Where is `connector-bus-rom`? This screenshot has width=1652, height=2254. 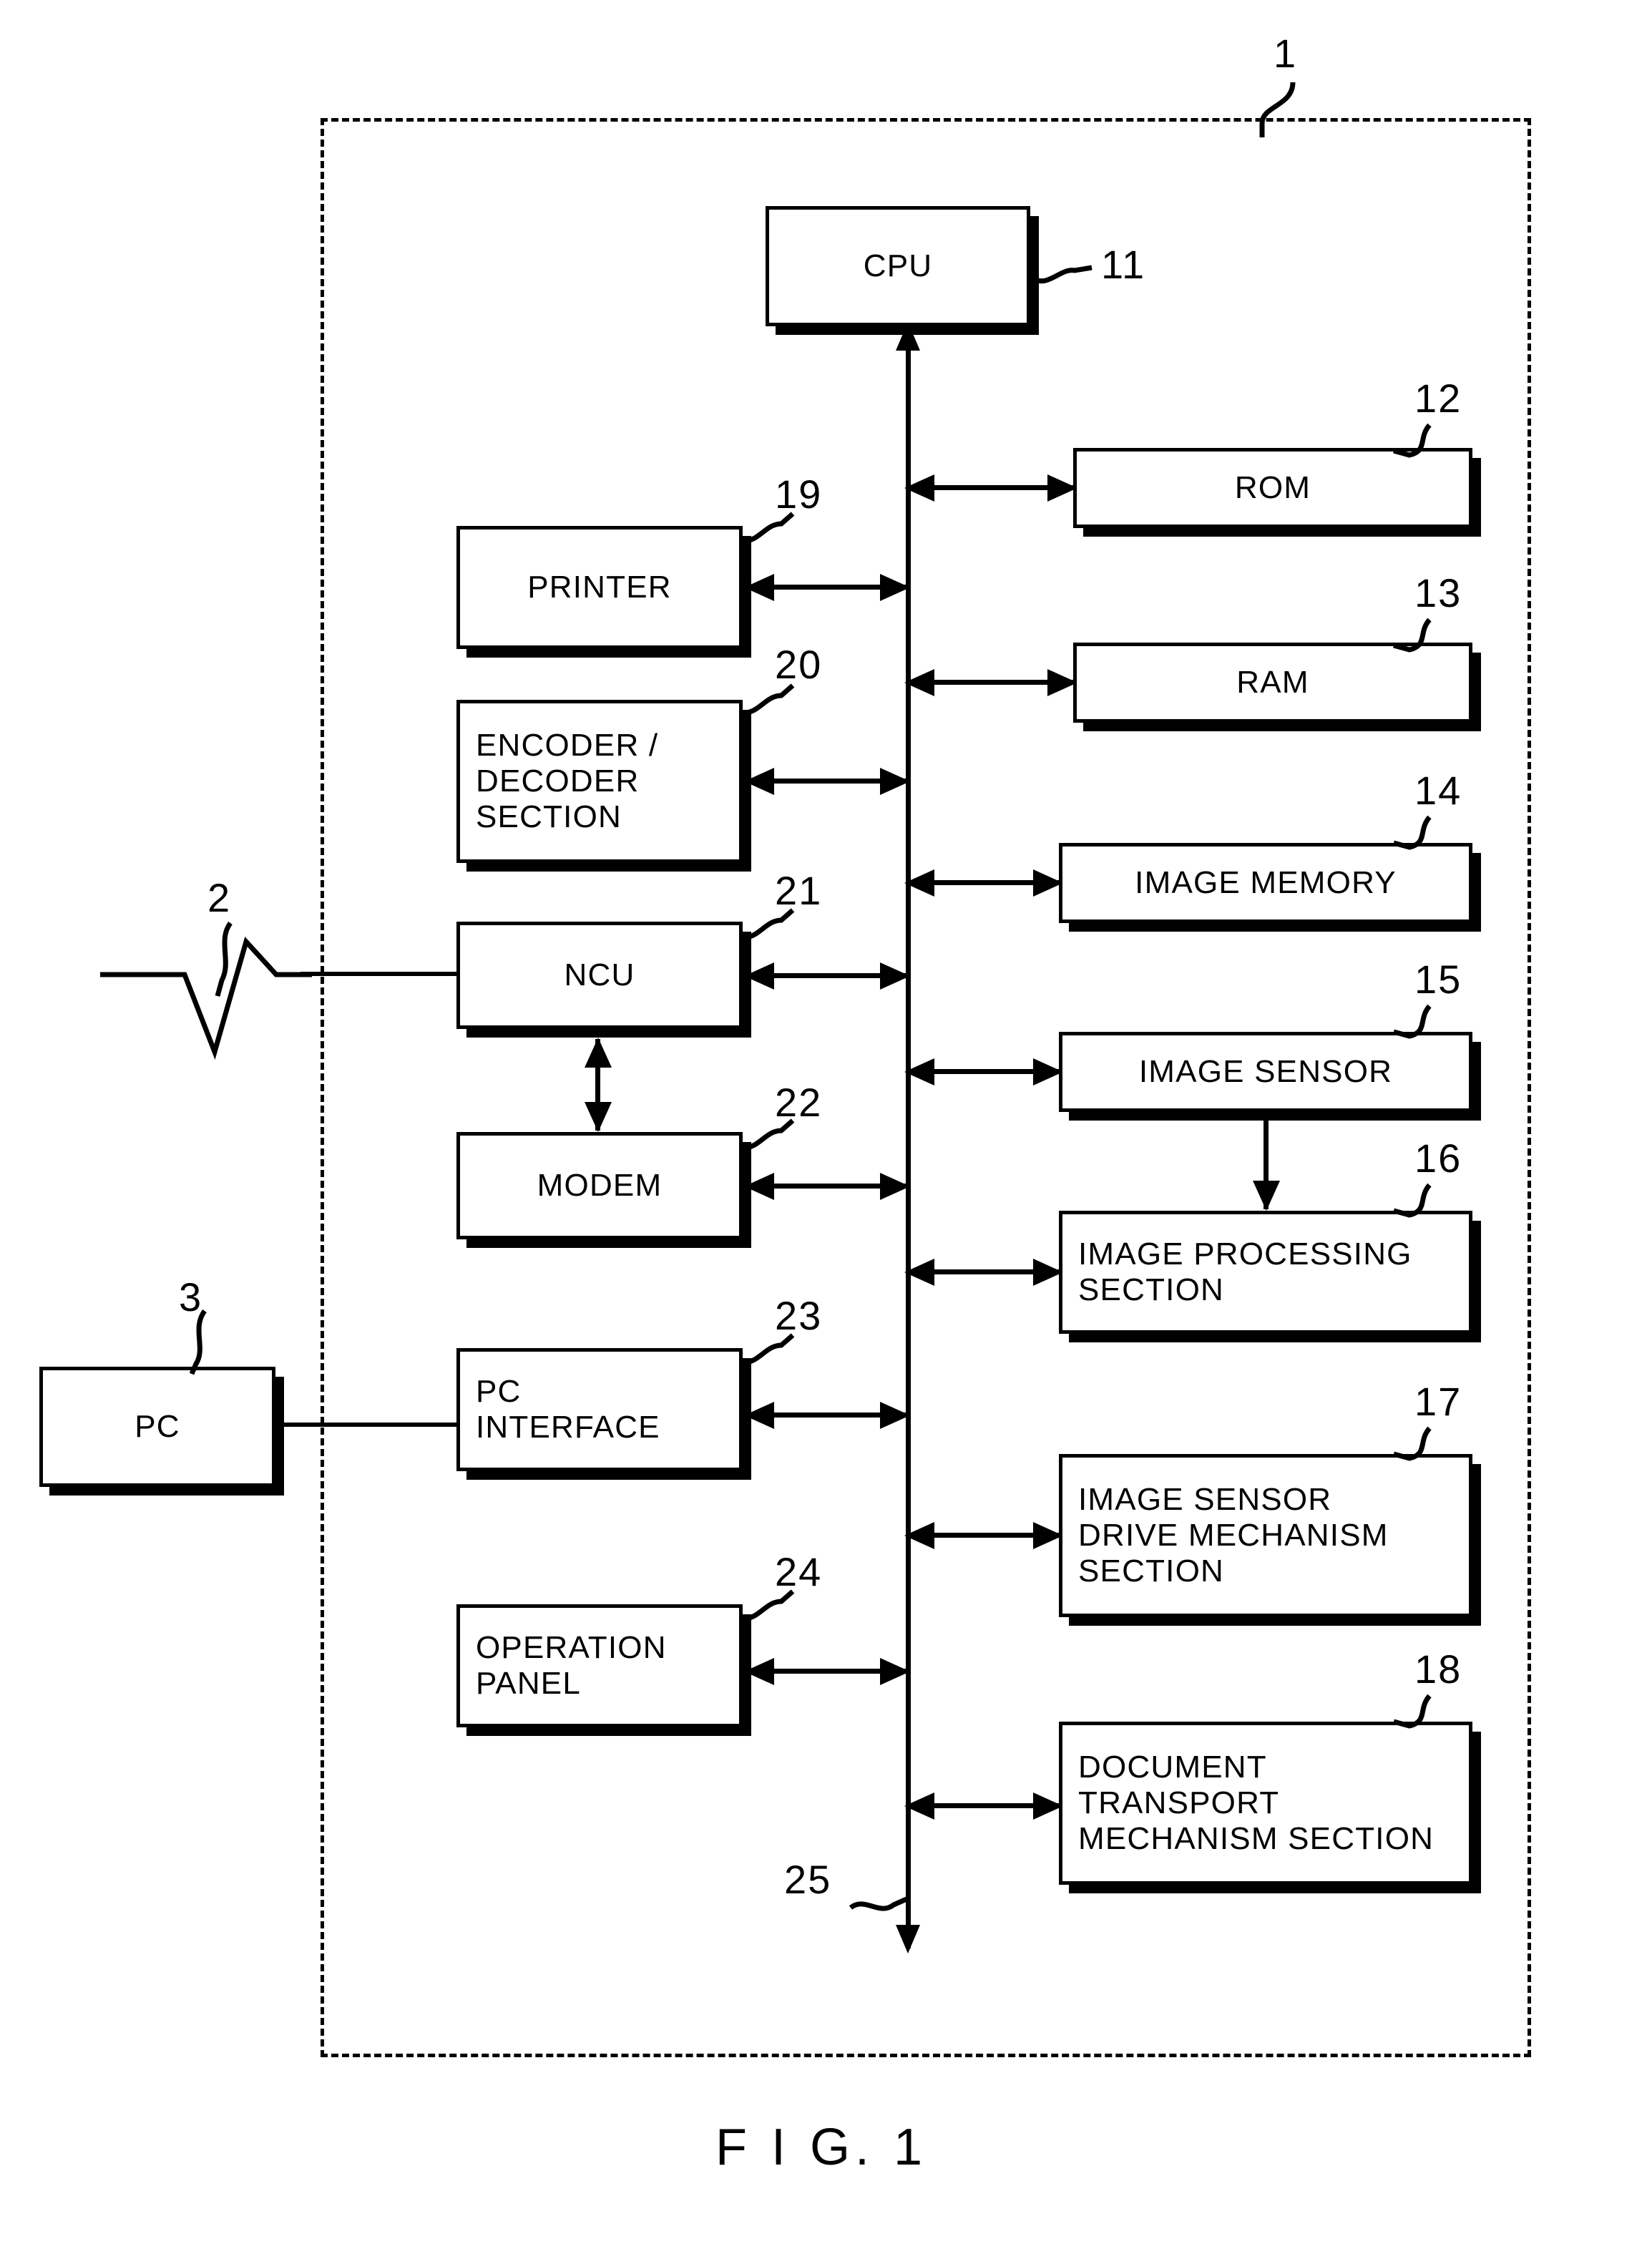 connector-bus-rom is located at coordinates (990, 488).